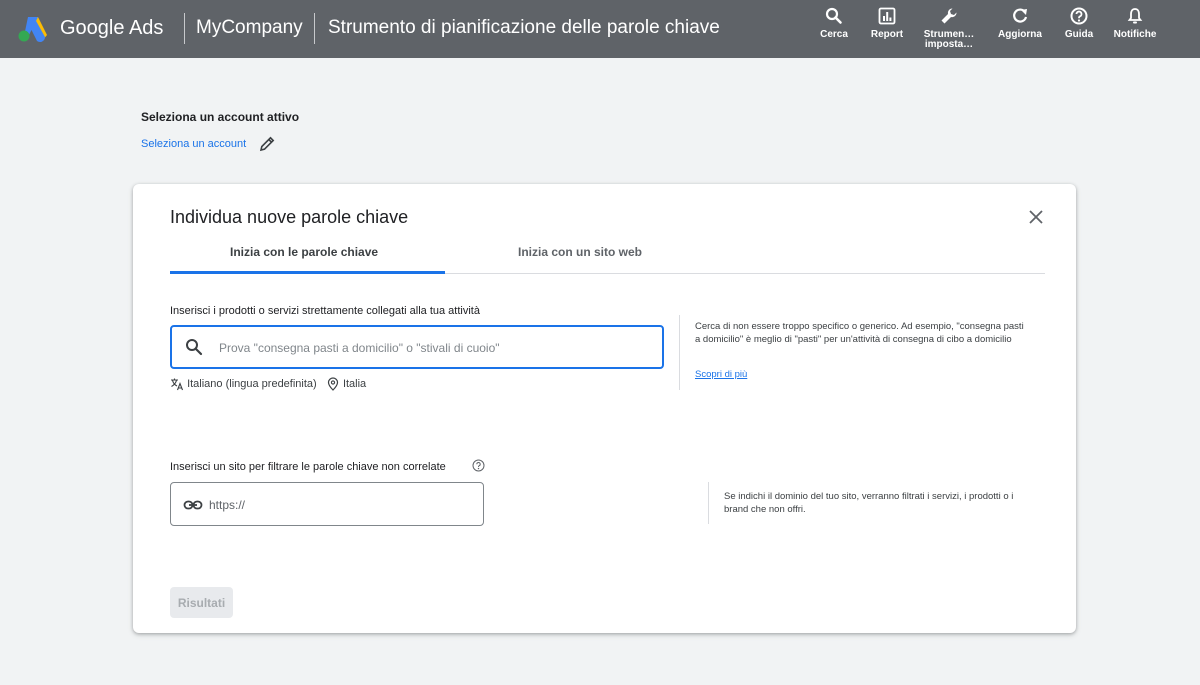 This screenshot has width=1200, height=685. What do you see at coordinates (354, 384) in the screenshot?
I see `location-label: Italia` at bounding box center [354, 384].